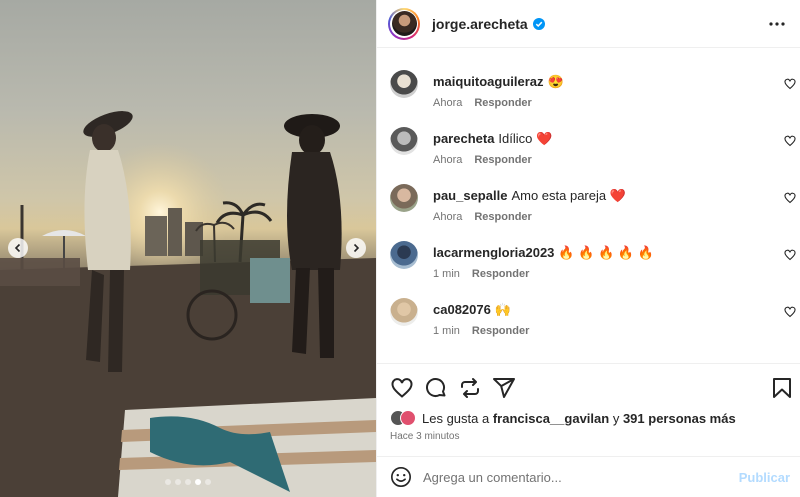 The height and width of the screenshot is (497, 800). I want to click on next-media-button, so click(356, 248).